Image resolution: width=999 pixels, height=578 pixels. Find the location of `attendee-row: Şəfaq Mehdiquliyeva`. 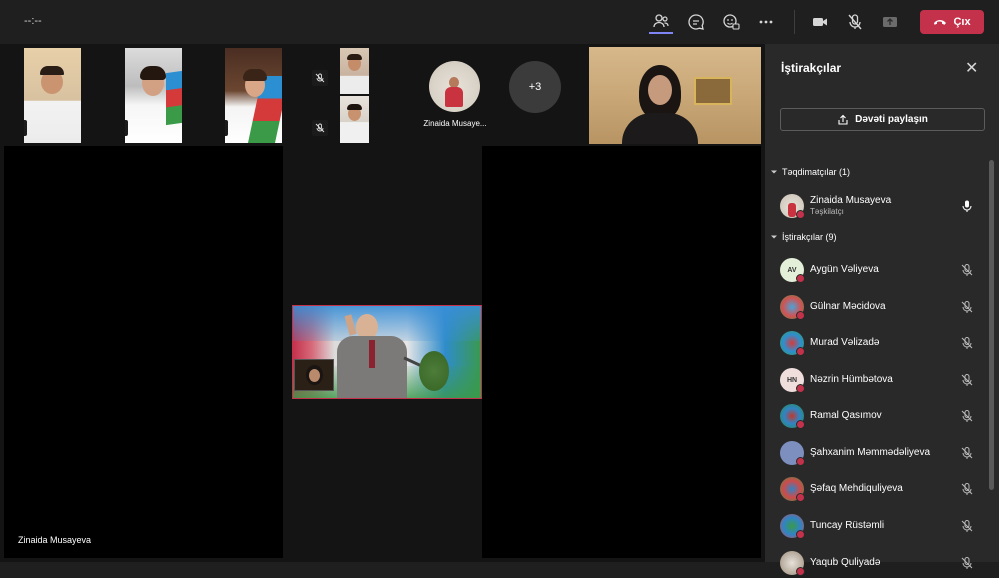

attendee-row: Şəfaq Mehdiquliyeva is located at coordinates (885, 489).